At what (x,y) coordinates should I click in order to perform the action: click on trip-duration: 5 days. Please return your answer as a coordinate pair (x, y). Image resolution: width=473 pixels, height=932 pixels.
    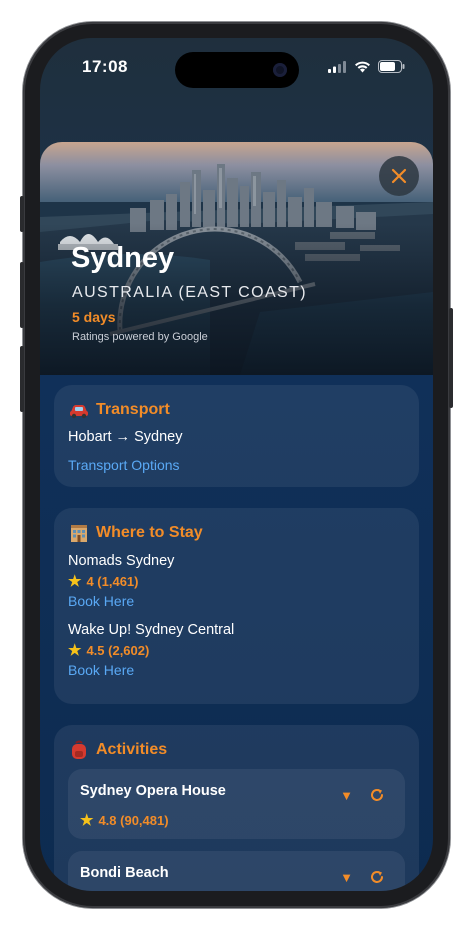
    Looking at the image, I should click on (94, 317).